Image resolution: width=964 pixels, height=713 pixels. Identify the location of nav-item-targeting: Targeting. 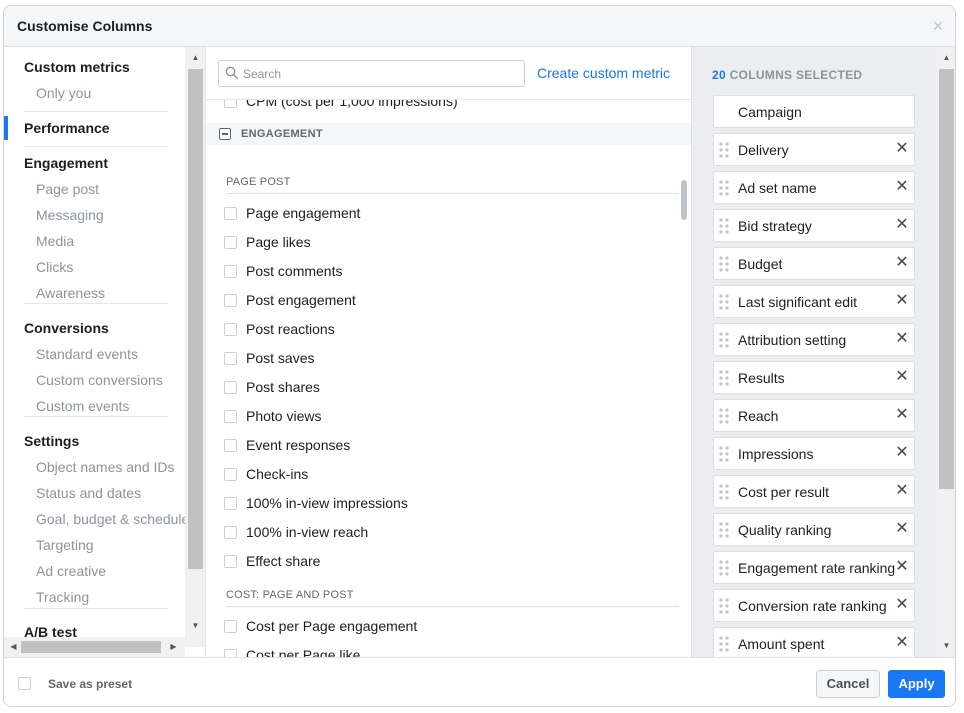
(65, 545).